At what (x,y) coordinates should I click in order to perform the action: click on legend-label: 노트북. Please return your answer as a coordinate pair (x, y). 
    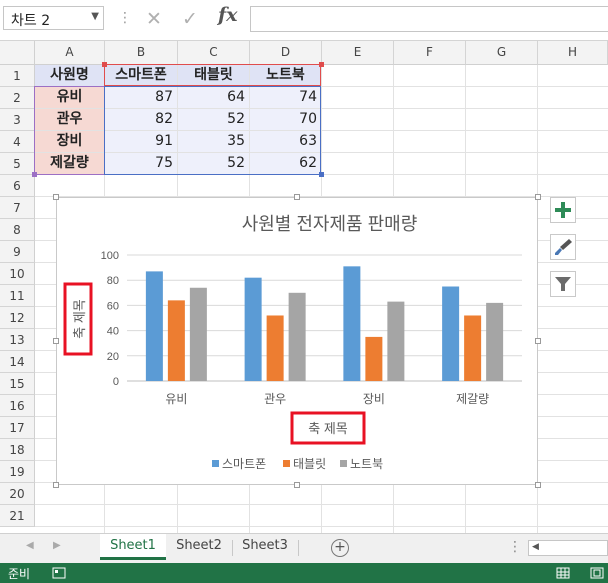
    Looking at the image, I should click on (366, 464).